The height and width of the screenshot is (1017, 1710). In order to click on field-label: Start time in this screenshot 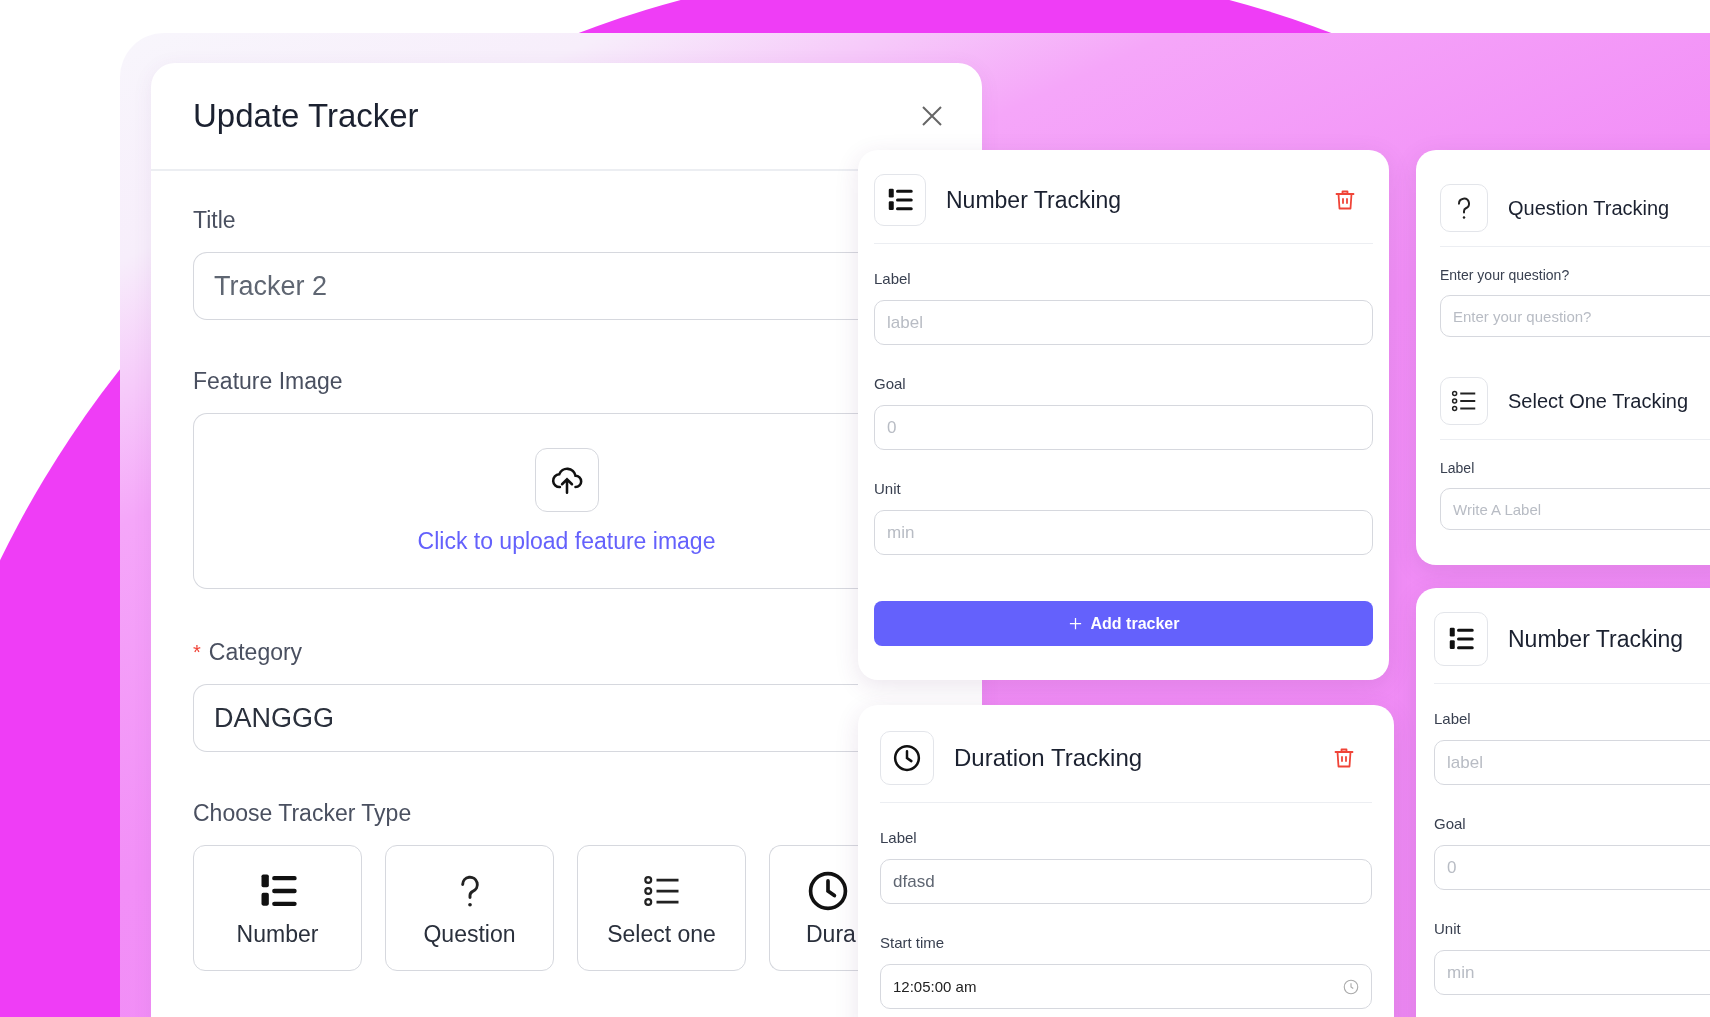, I will do `click(913, 942)`.